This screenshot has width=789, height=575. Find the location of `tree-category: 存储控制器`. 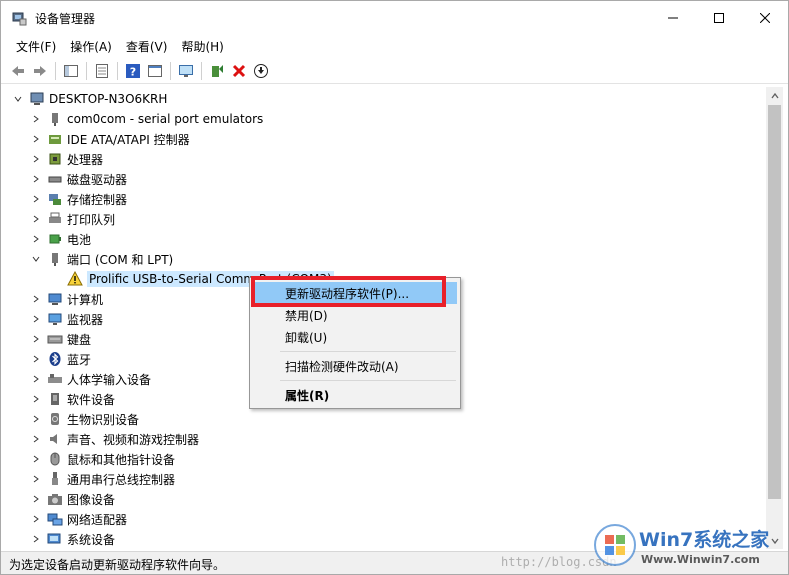

tree-category: 存储控制器 is located at coordinates (78, 199).